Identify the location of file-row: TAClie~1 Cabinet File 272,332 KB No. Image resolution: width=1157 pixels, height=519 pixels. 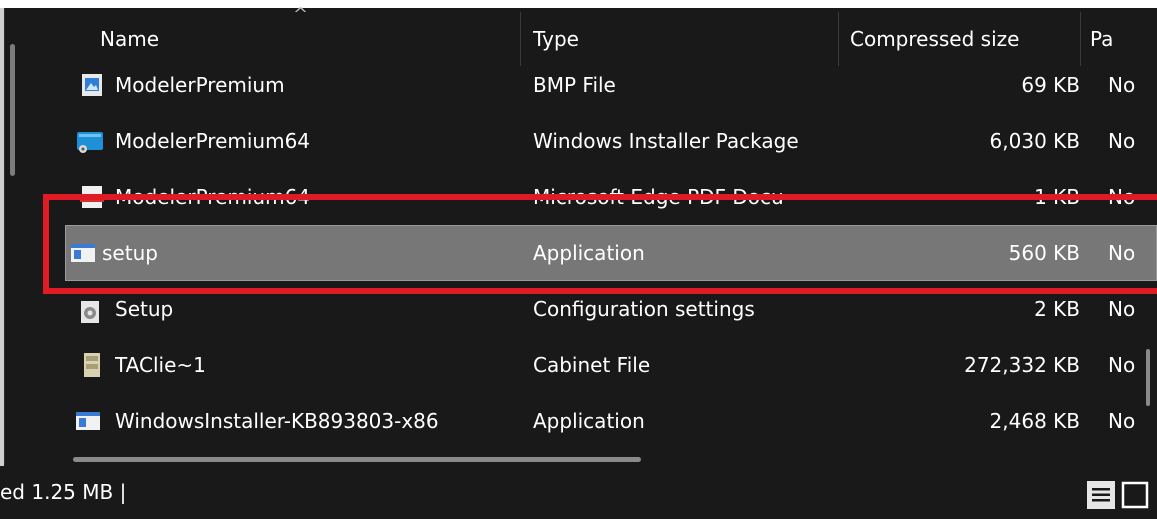
(596, 365).